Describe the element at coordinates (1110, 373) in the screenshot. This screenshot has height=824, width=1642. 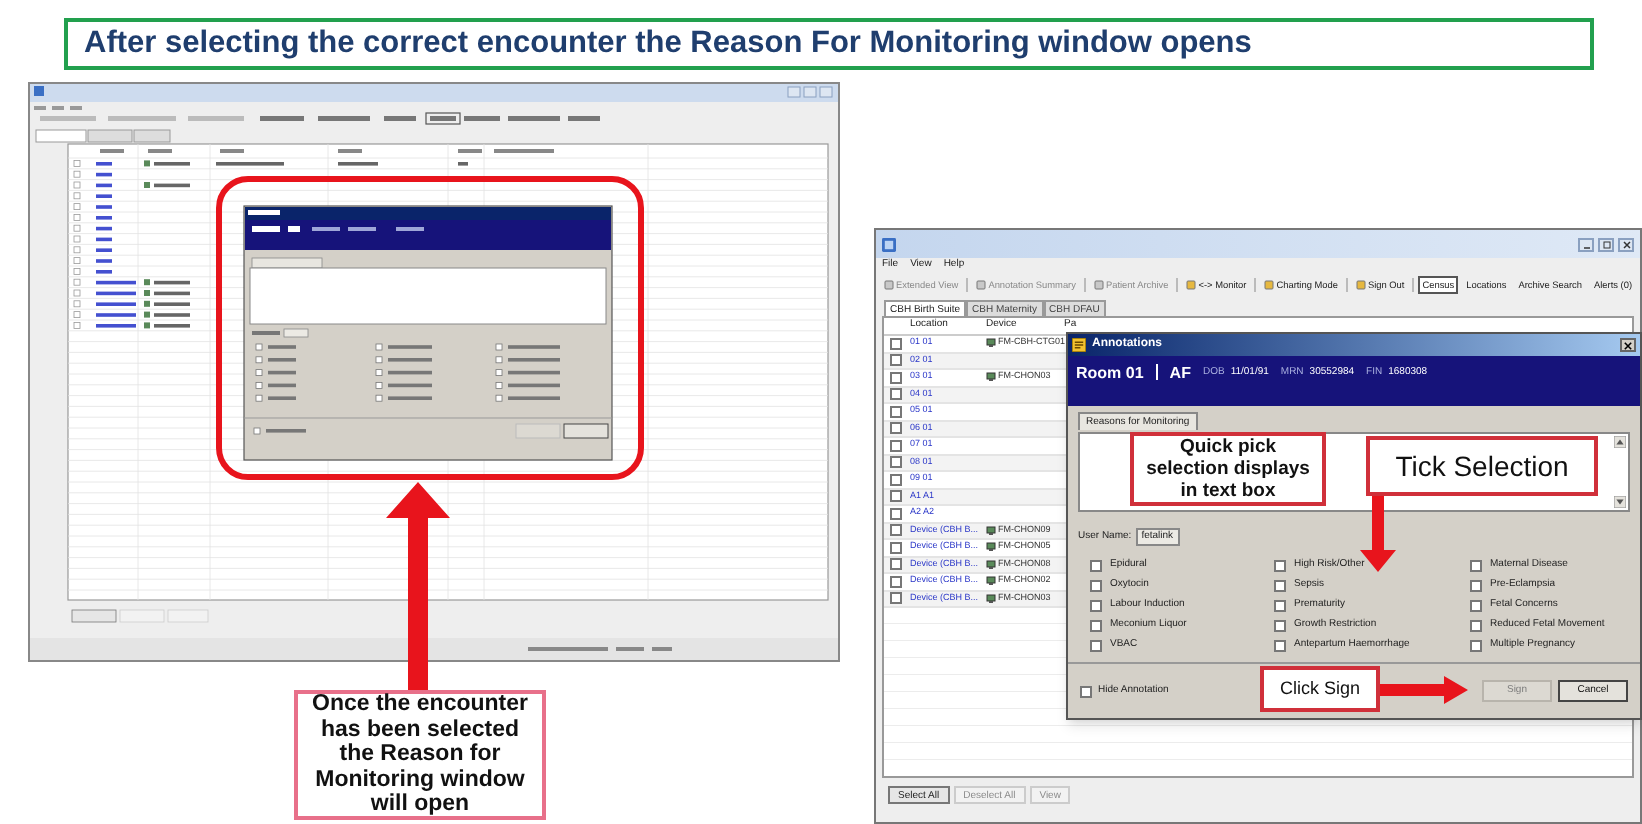
I see `room-label: Room 01` at that location.